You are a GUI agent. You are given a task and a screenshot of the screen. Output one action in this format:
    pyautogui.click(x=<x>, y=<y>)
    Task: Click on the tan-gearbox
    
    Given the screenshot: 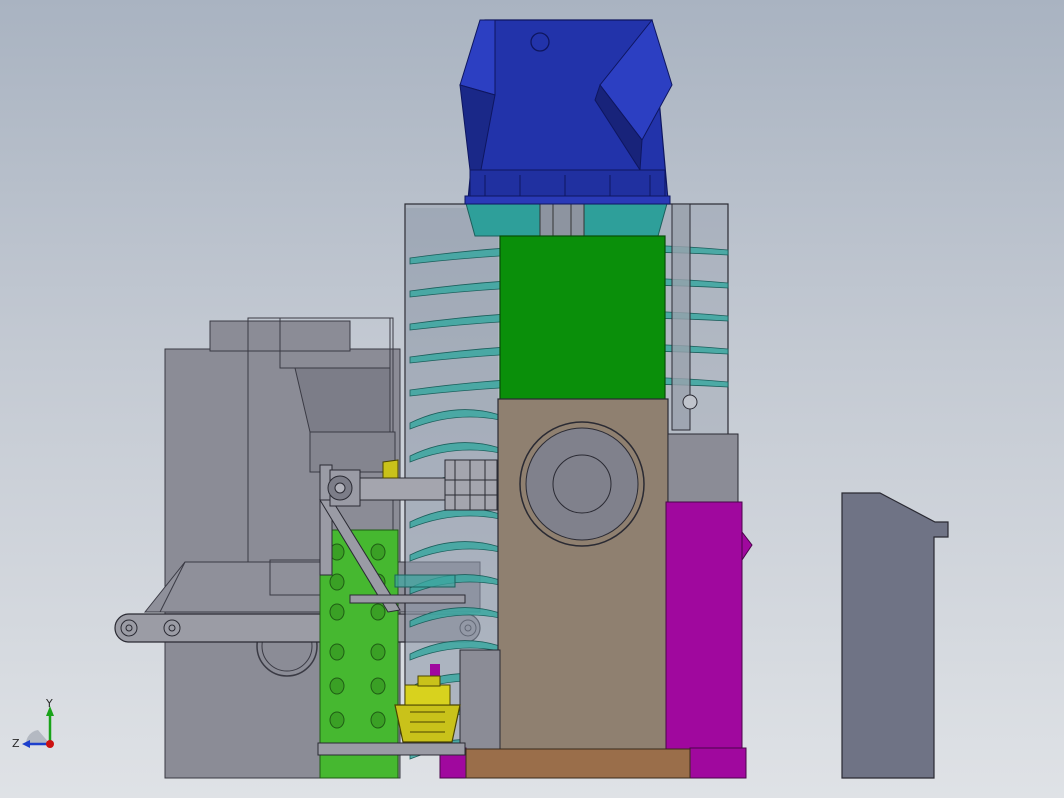 What is the action you would take?
    pyautogui.click(x=583, y=575)
    